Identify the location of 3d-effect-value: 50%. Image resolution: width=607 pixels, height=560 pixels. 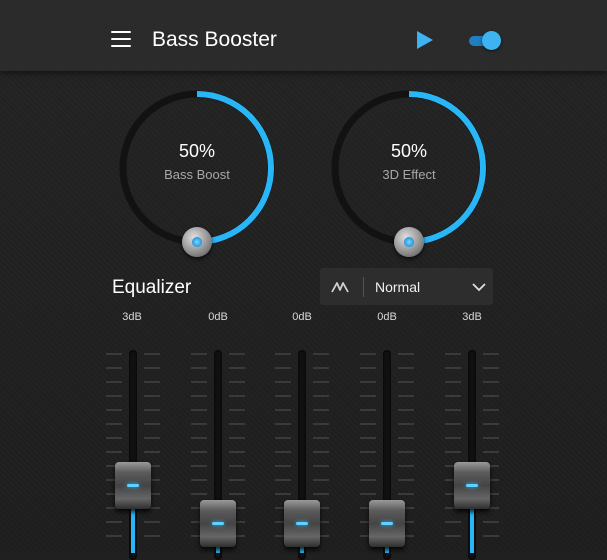
(409, 151).